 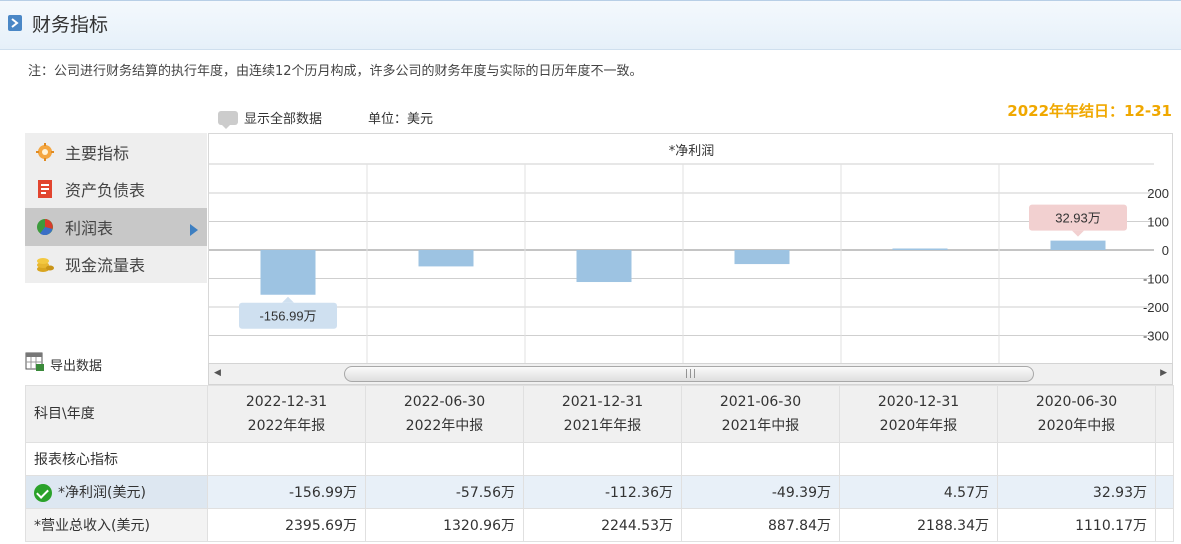 I want to click on sidebar-item-balance-sheet: 资产负债表, so click(x=116, y=190).